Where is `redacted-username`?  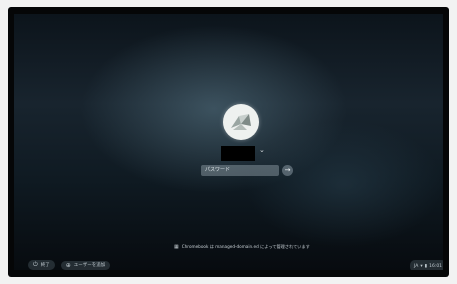 redacted-username is located at coordinates (238, 153).